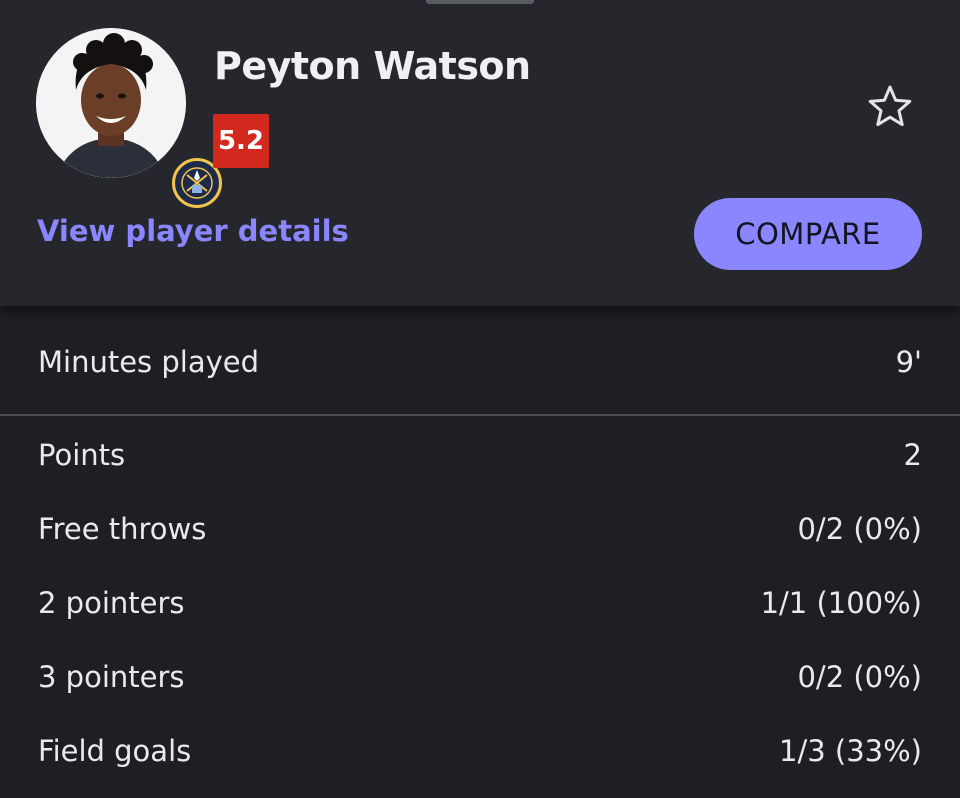  Describe the element at coordinates (808, 234) in the screenshot. I see `compare-button: COMPARE` at that location.